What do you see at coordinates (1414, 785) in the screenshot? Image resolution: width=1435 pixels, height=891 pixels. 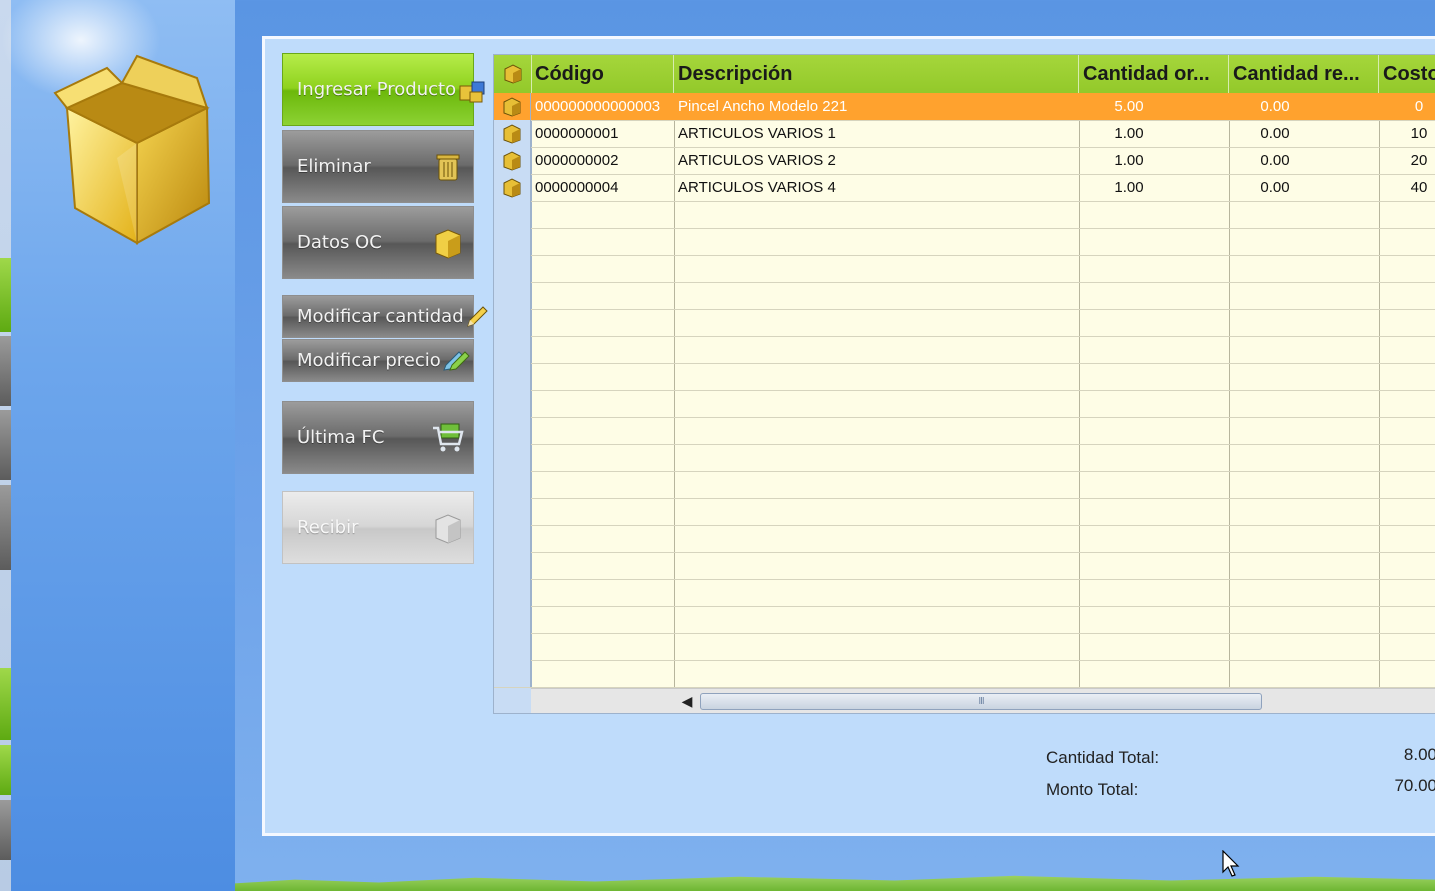 I see `monto-total-value: 70.00` at bounding box center [1414, 785].